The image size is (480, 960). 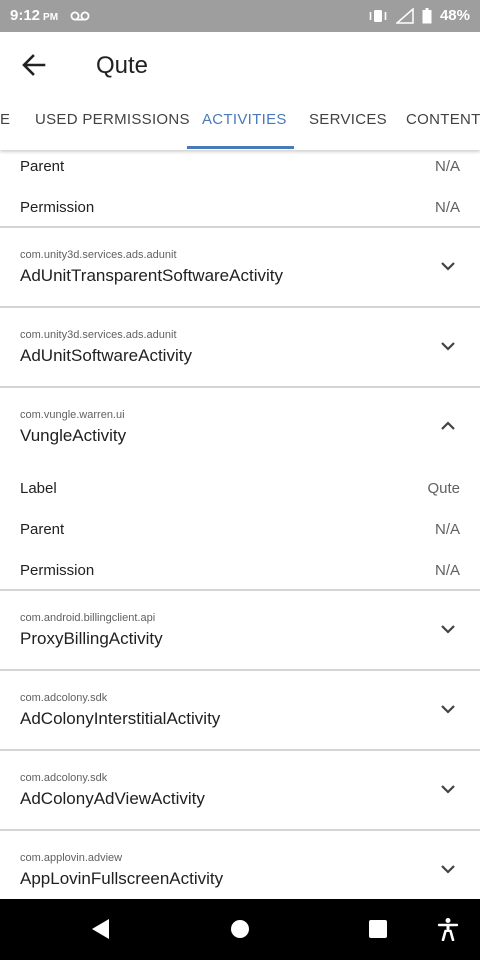 I want to click on activity-item-expanded: com.vungle.warren.ui VungleActivity, so click(x=240, y=427).